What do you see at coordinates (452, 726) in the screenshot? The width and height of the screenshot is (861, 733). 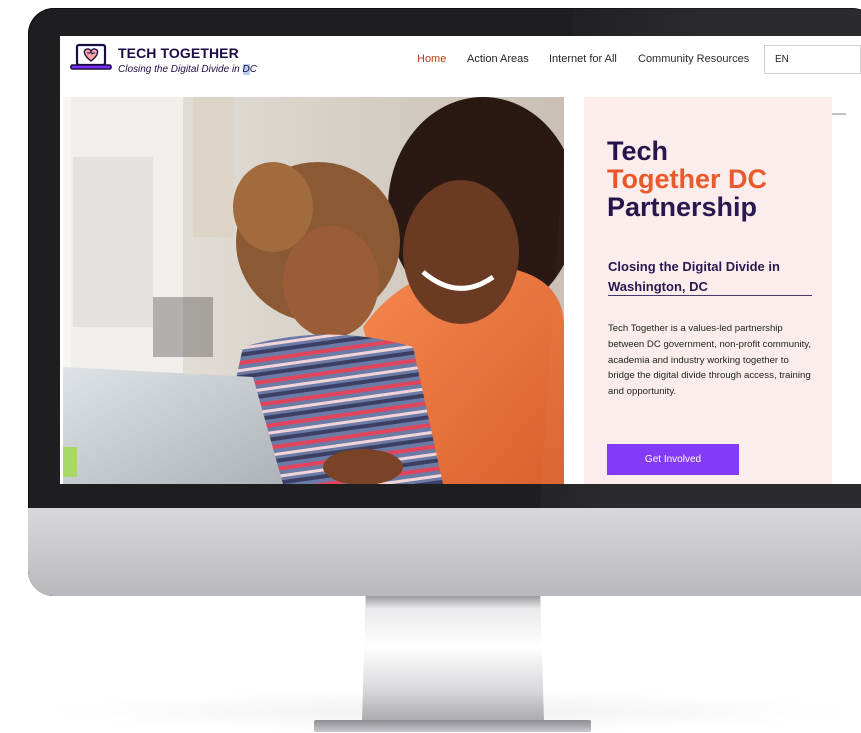 I see `monitor-stand-base` at bounding box center [452, 726].